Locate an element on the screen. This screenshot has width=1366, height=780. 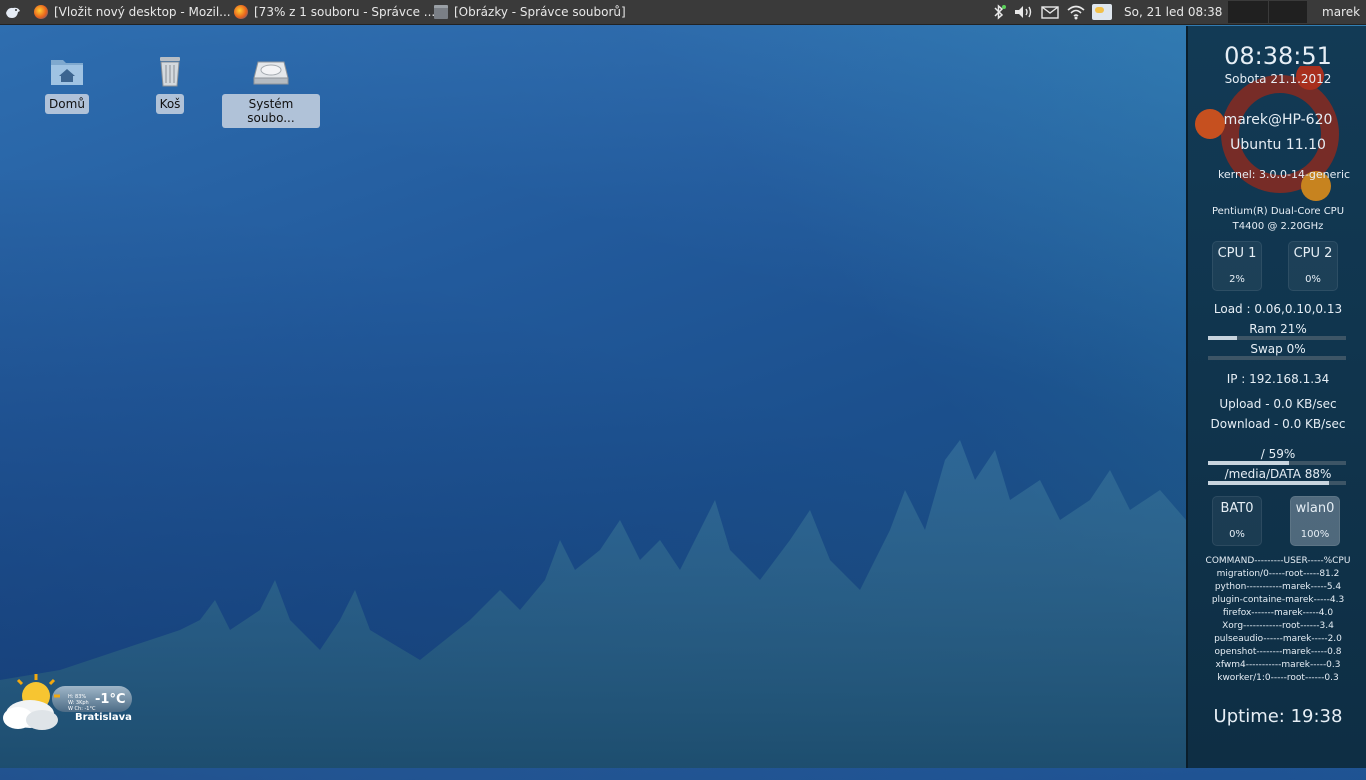
battery-box: BAT0 0% is located at coordinates (1237, 521).